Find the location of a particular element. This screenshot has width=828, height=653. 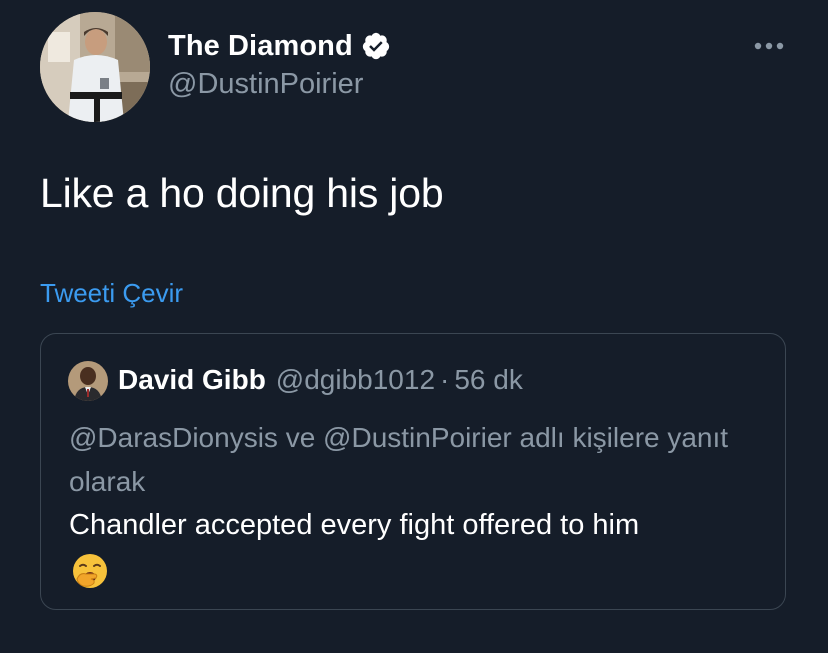

quoted-profile-photo is located at coordinates (88, 381).